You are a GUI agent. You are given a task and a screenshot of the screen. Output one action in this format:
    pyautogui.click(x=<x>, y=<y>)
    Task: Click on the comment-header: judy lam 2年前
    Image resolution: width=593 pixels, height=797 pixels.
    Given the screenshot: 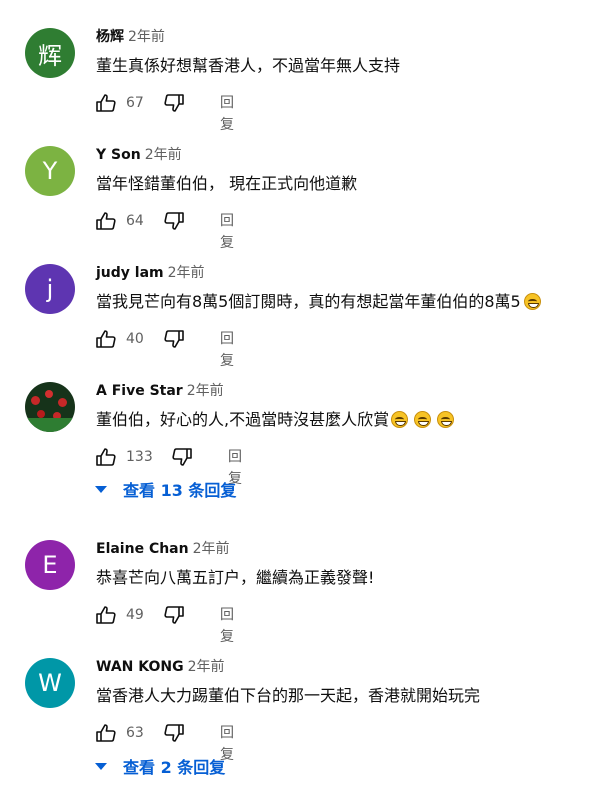 What is the action you would take?
    pyautogui.click(x=150, y=273)
    